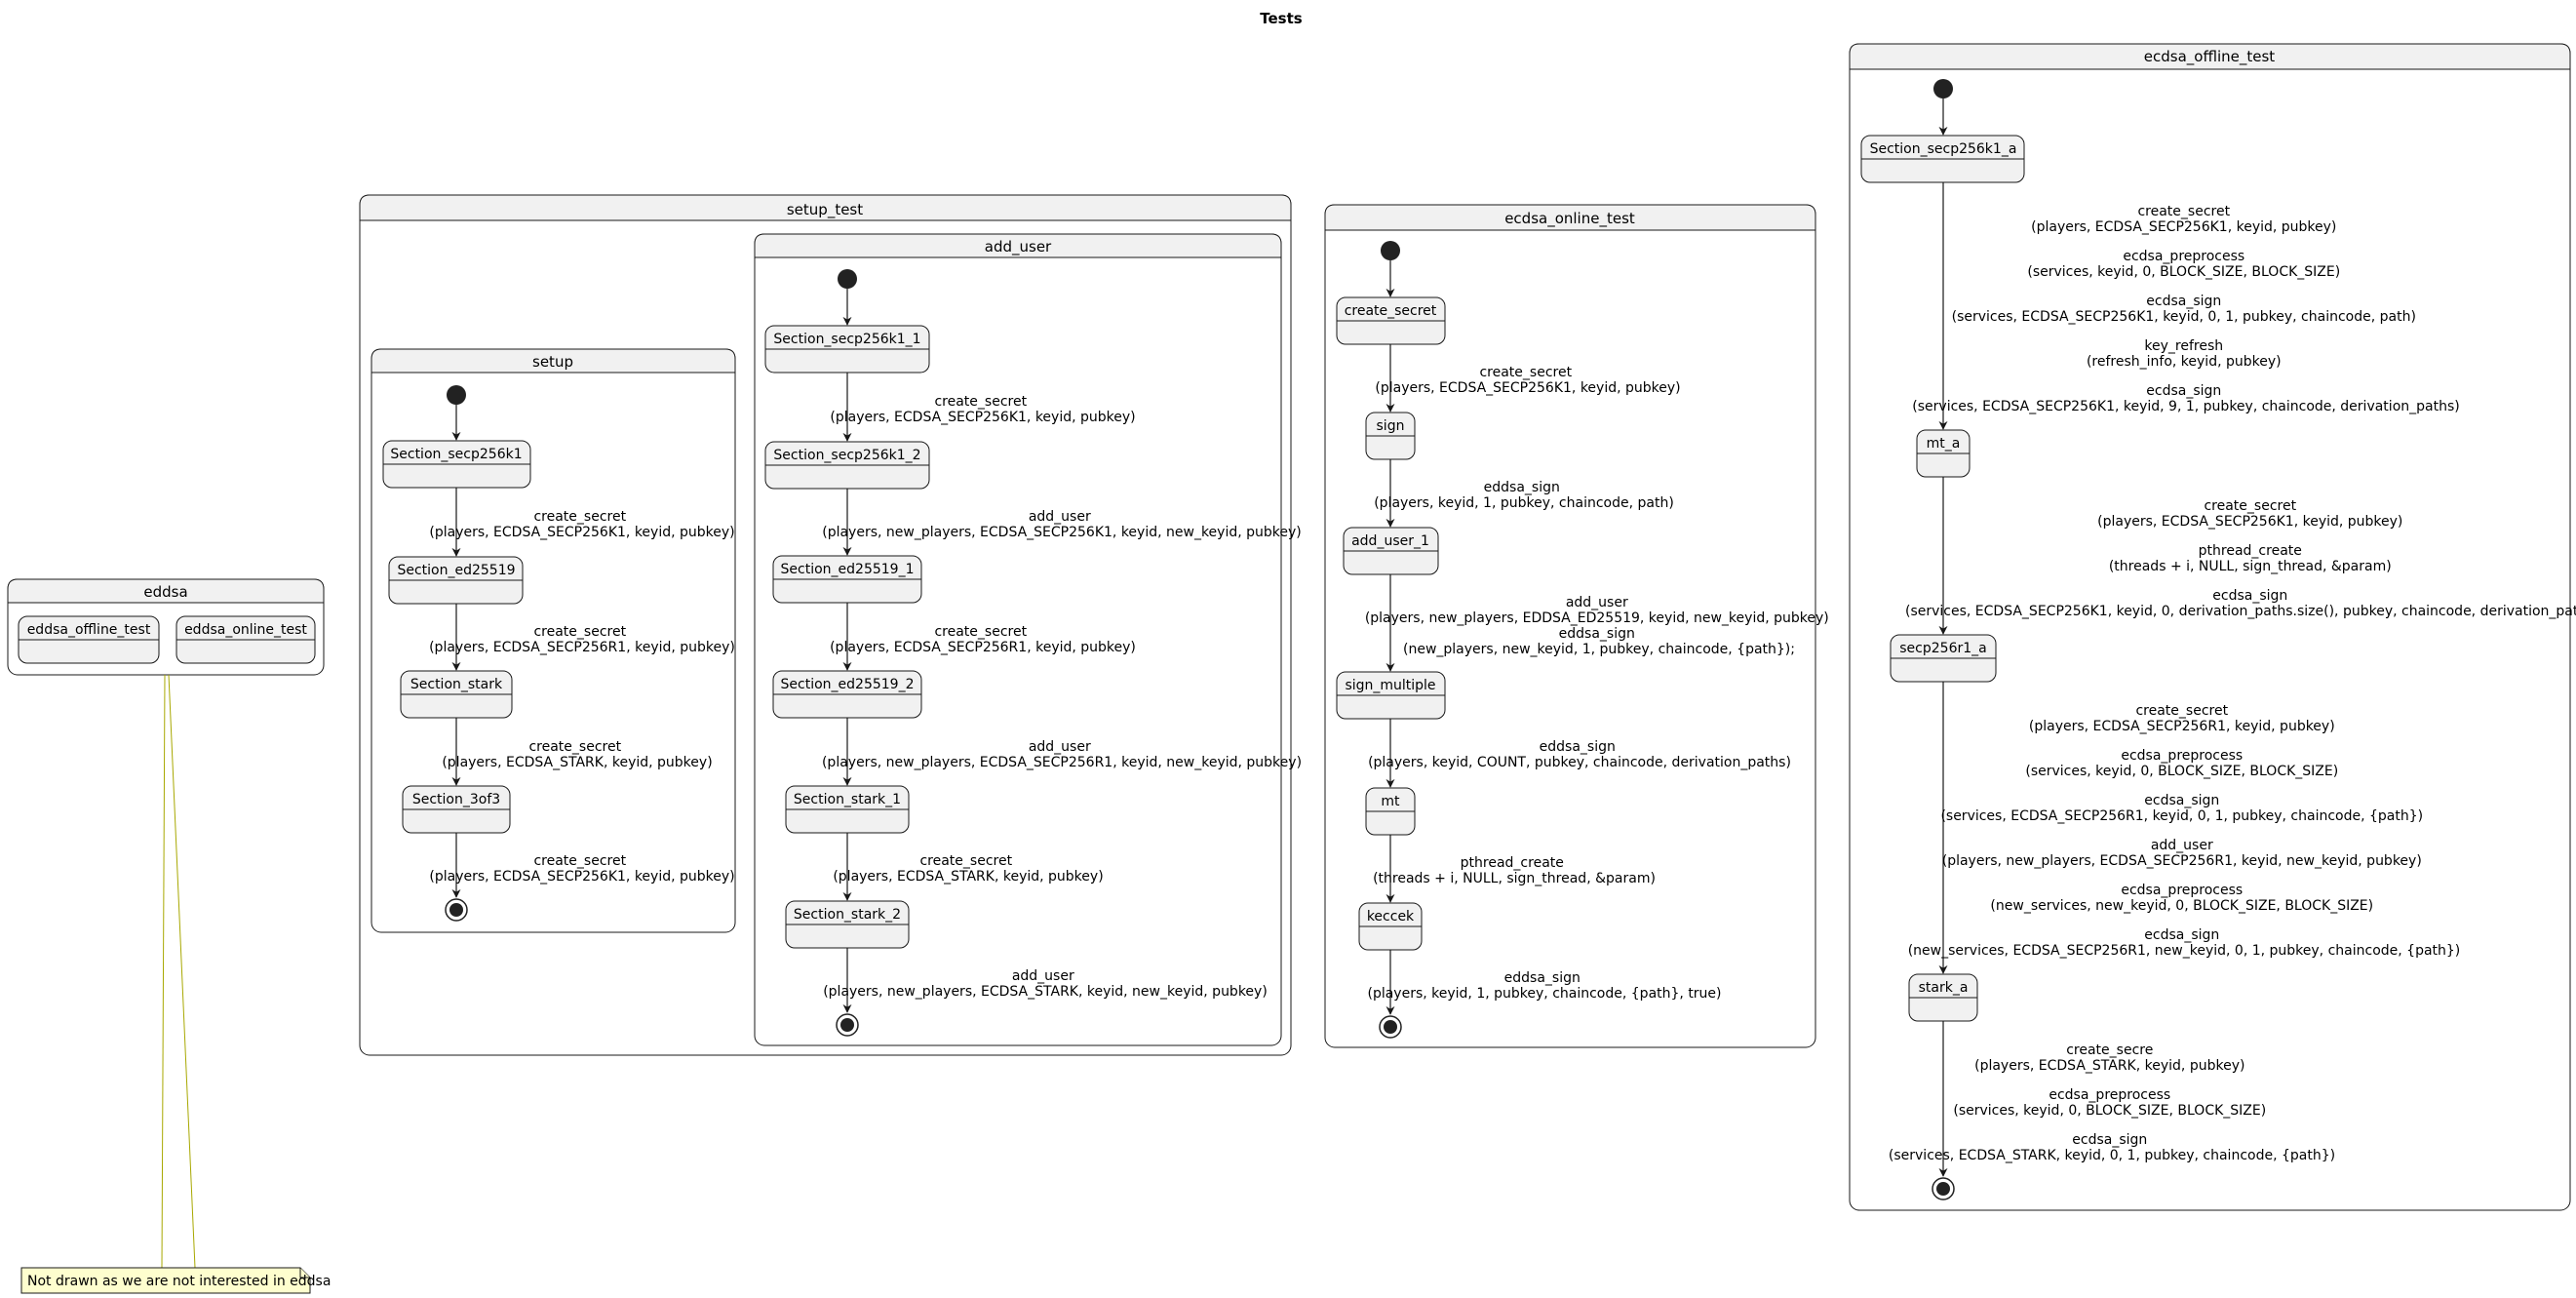  What do you see at coordinates (1281, 18) in the screenshot?
I see `diagram-title: Tests` at bounding box center [1281, 18].